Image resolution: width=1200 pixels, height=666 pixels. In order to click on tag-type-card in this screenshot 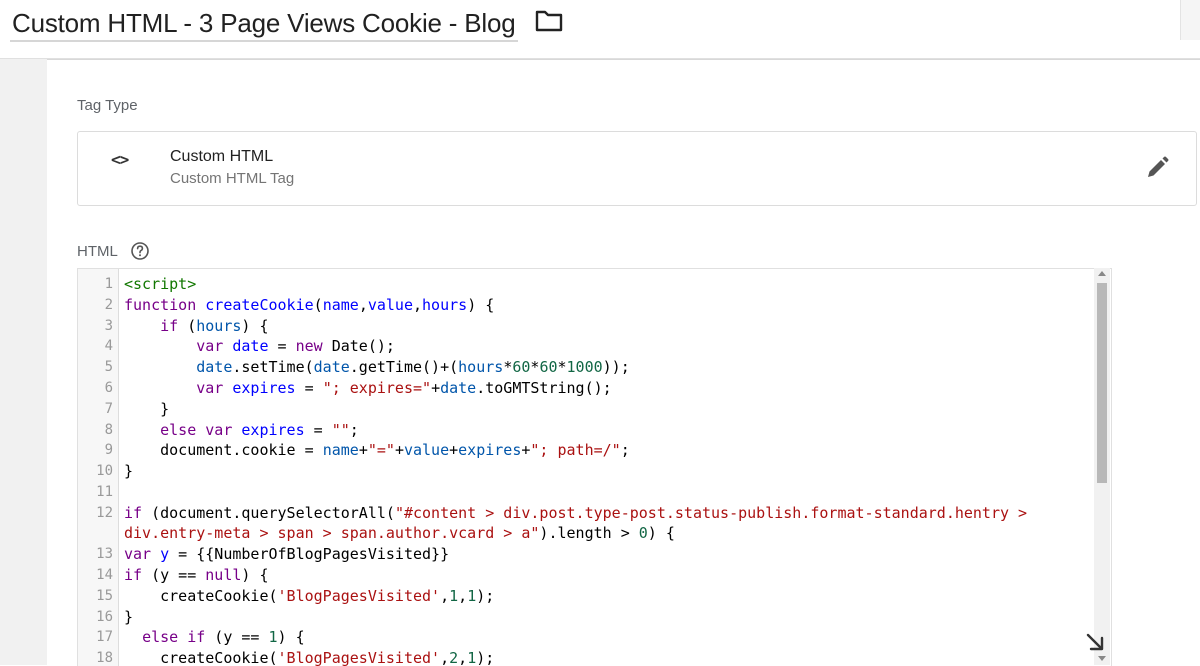, I will do `click(637, 168)`.